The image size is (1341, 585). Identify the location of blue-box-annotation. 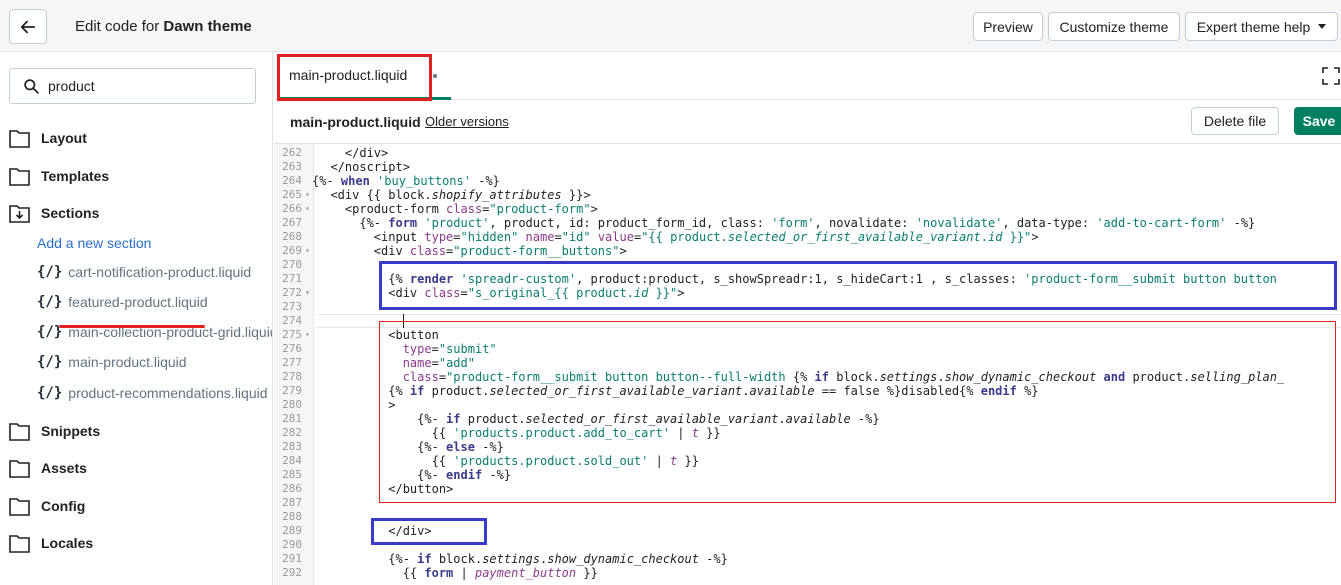
(429, 531).